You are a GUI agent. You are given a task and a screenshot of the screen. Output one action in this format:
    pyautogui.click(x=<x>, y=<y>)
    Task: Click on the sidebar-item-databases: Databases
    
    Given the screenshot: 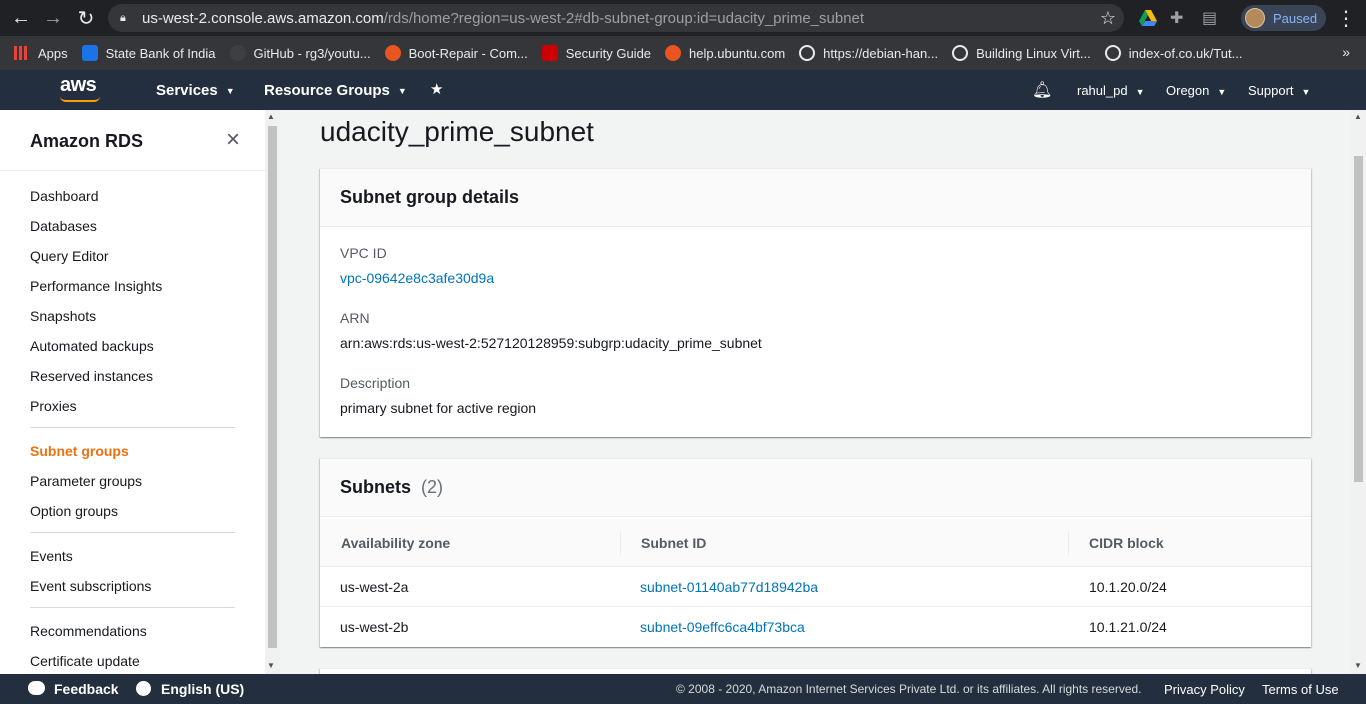 What is the action you would take?
    pyautogui.click(x=63, y=226)
    